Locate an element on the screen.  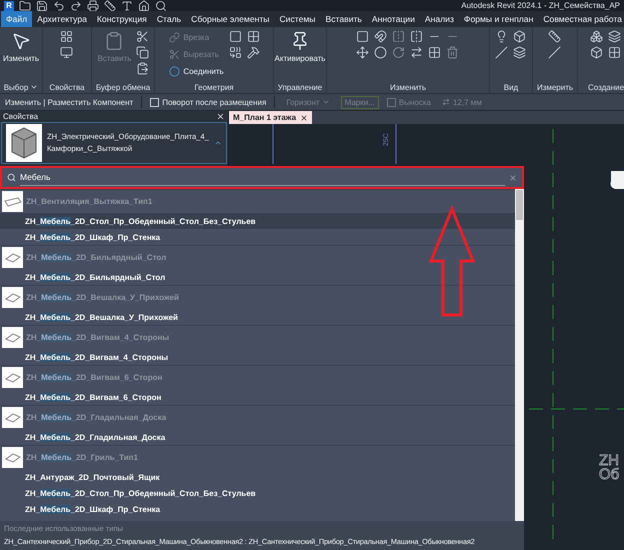
panel-title: Свойства is located at coordinates (20, 116).